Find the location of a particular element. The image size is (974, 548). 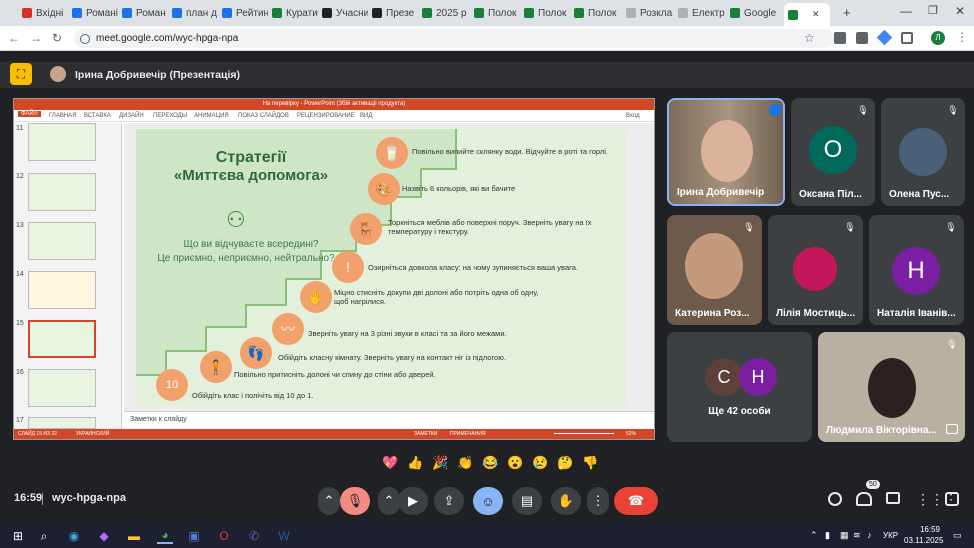

leave-call-button: ☎ is located at coordinates (636, 501).